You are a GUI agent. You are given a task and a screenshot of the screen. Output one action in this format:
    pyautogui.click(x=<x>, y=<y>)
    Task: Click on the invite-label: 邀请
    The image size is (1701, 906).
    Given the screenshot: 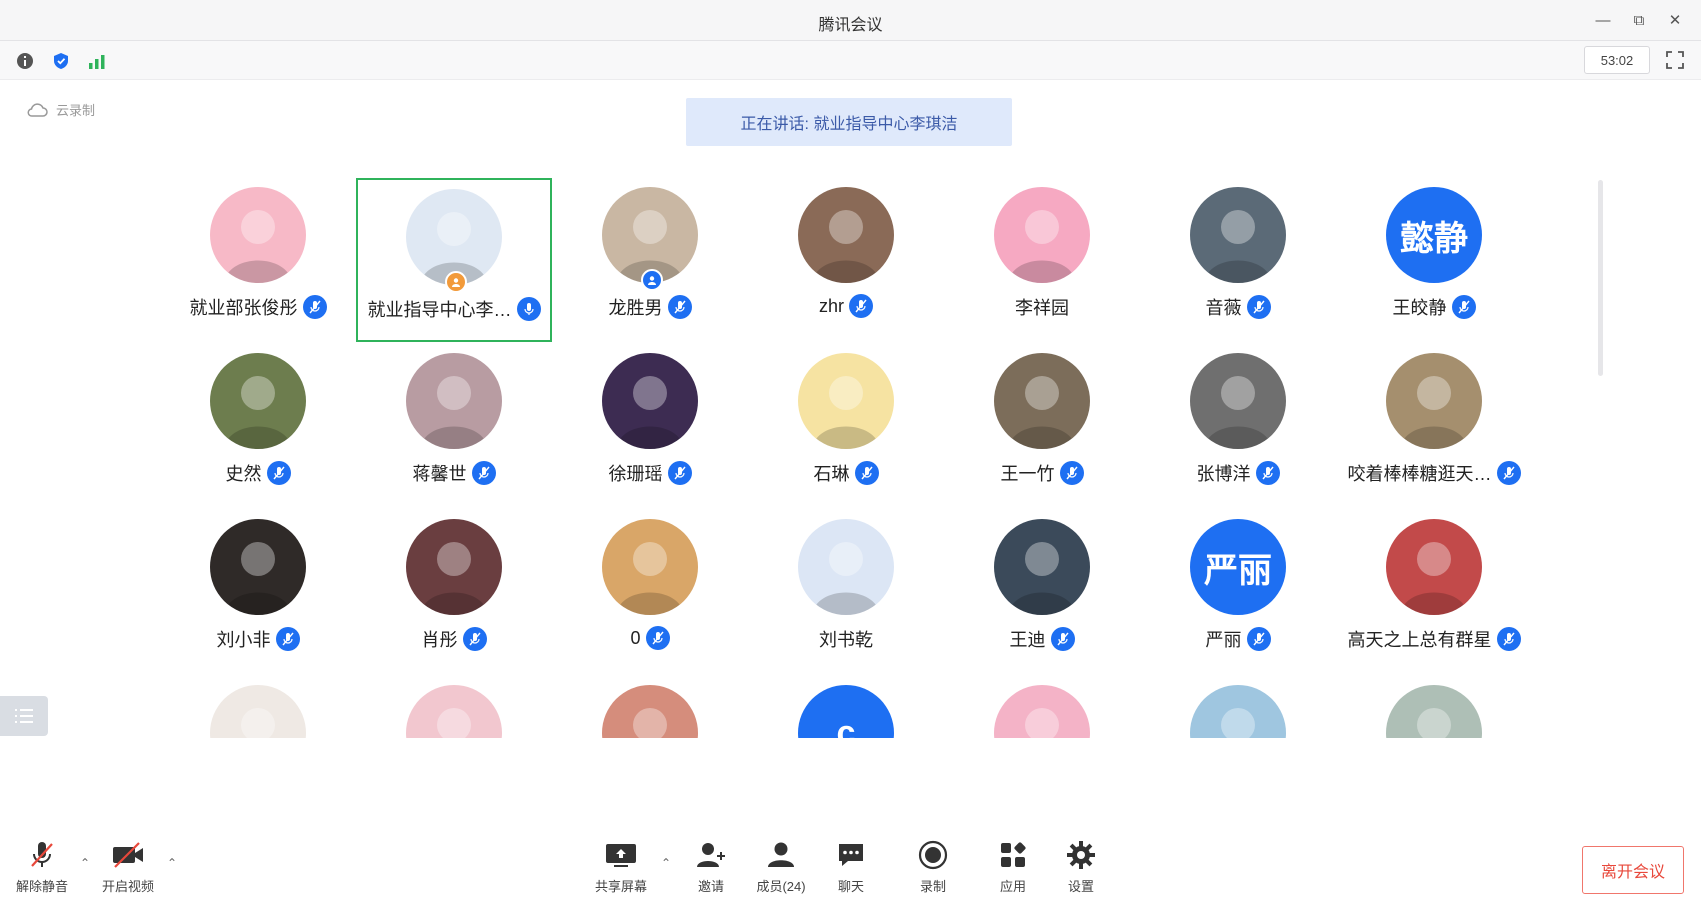 What is the action you would take?
    pyautogui.click(x=710, y=886)
    